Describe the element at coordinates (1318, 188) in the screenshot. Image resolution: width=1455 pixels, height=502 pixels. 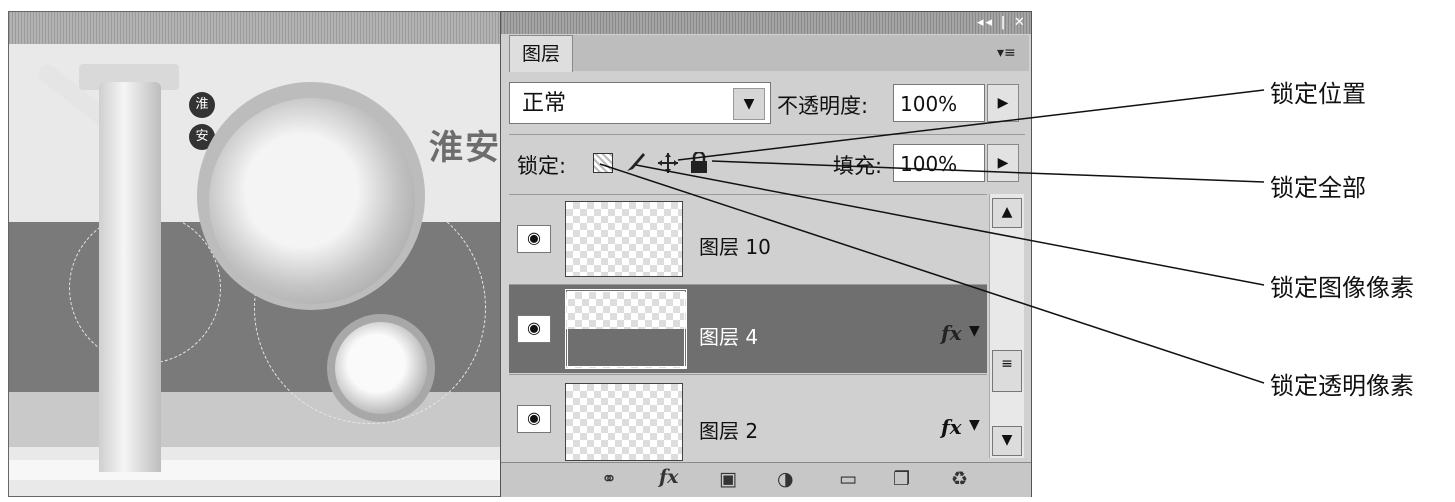
I see `annotation-lock-all: 锁定全部` at that location.